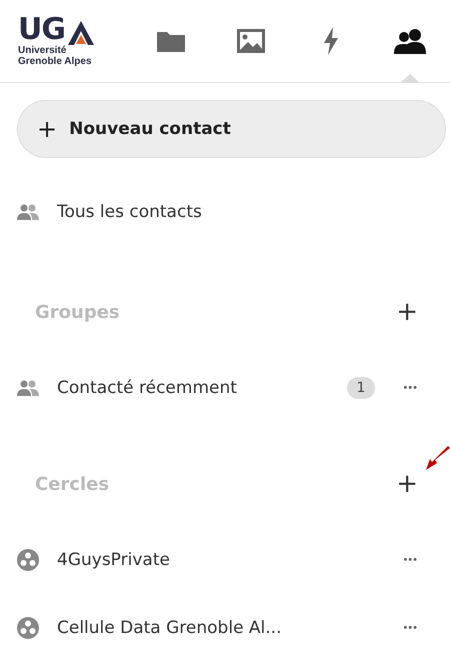 The width and height of the screenshot is (450, 652). I want to click on new-contact-button: + Nouveau contact, so click(231, 129).